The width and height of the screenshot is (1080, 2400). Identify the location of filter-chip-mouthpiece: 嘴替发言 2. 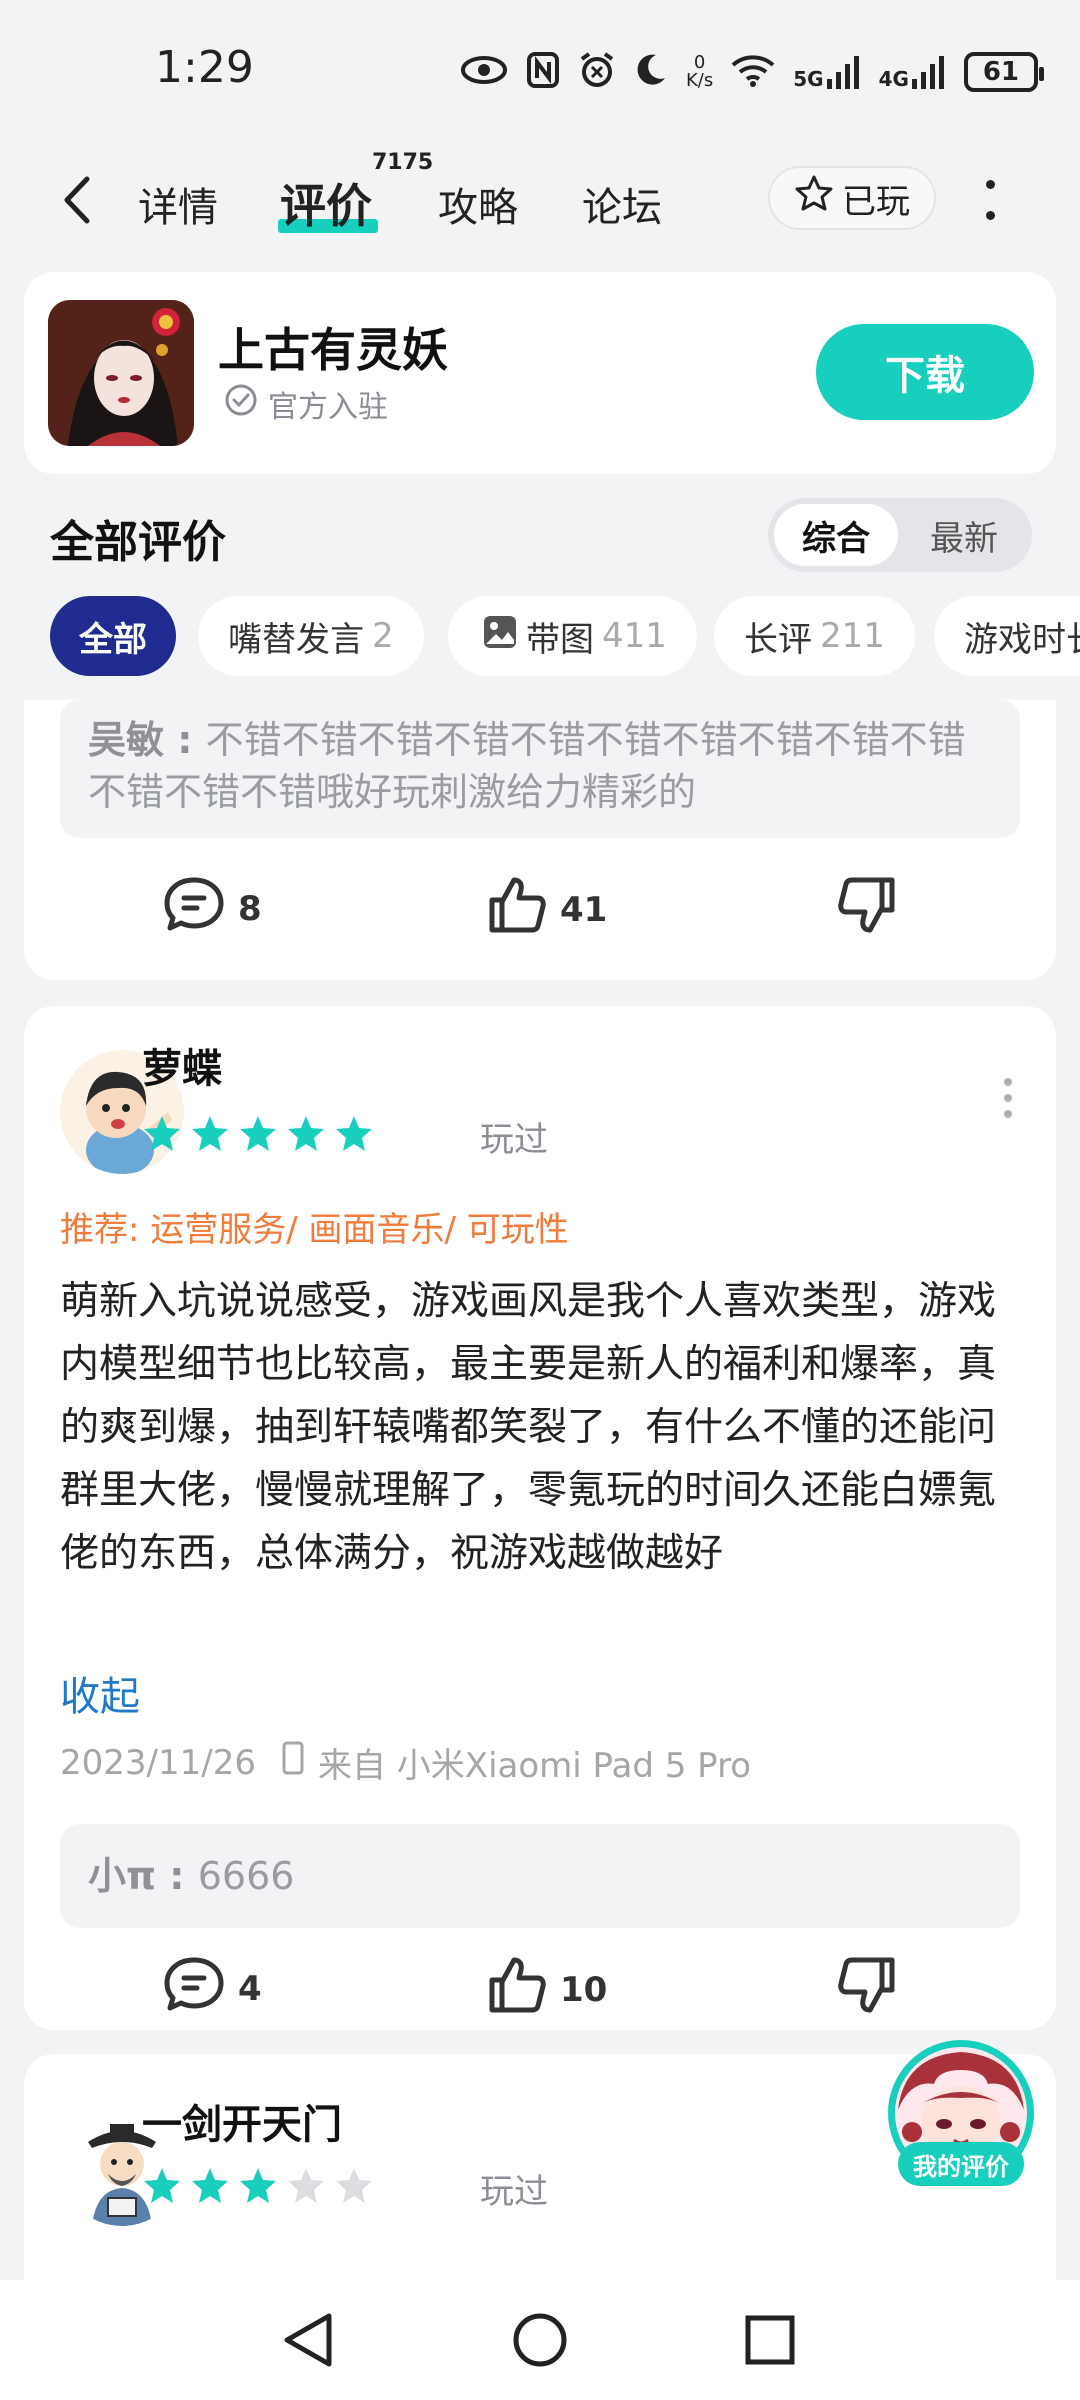
(311, 636).